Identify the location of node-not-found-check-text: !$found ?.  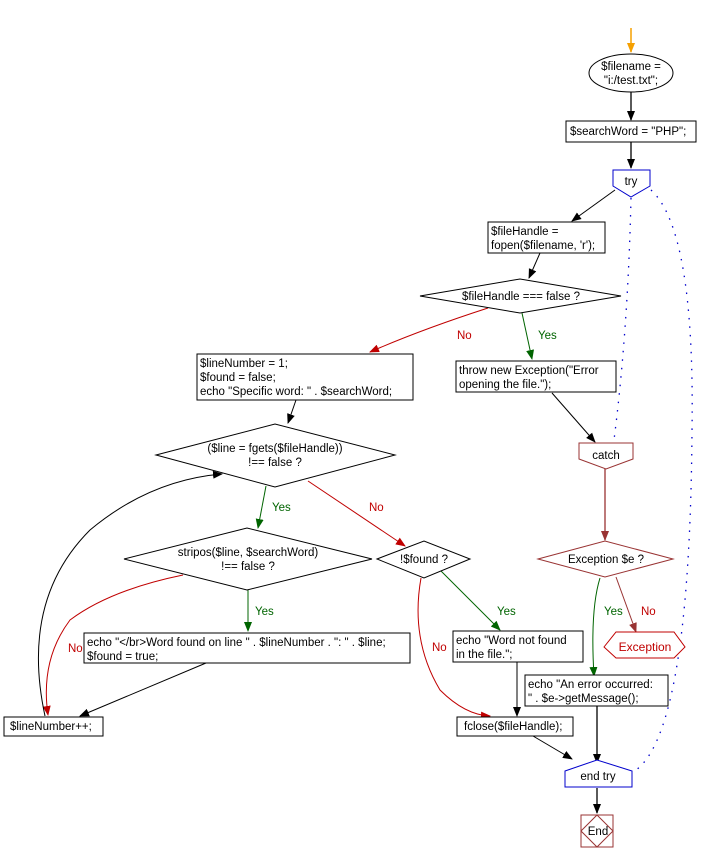
(424, 560).